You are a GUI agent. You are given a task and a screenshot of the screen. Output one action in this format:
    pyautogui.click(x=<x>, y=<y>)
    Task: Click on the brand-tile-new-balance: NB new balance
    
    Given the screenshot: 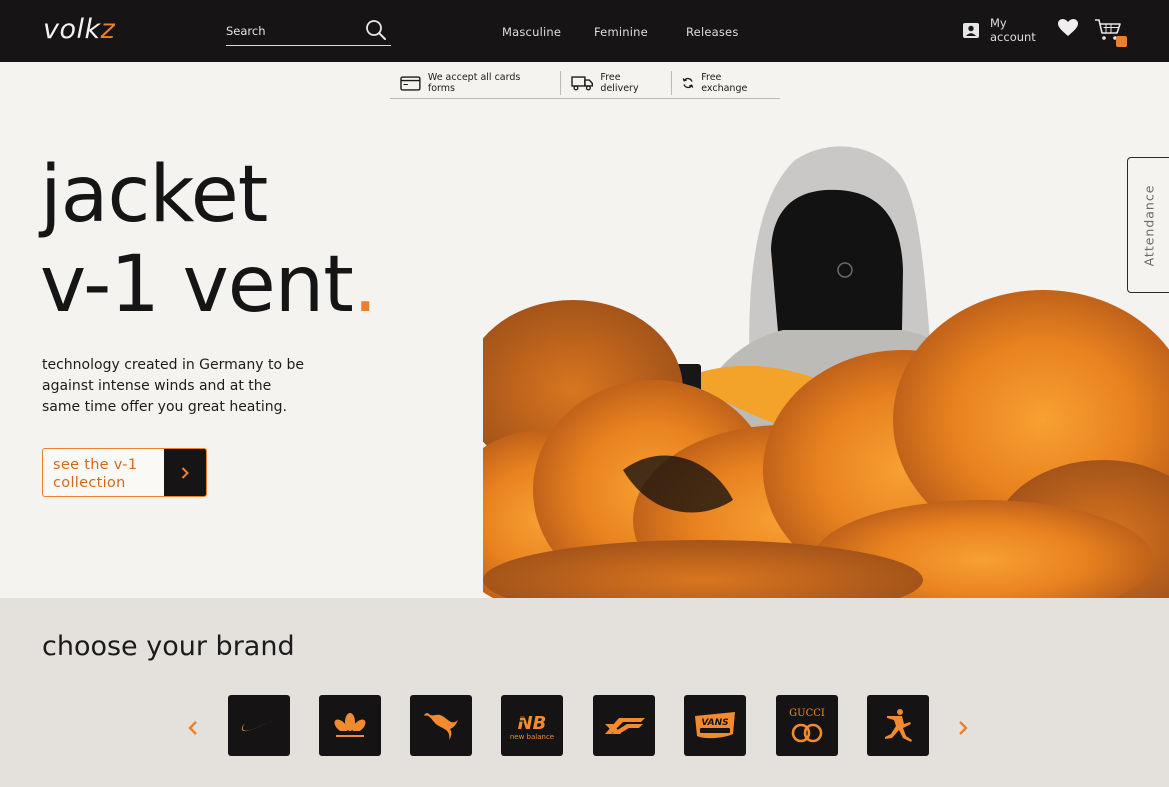 What is the action you would take?
    pyautogui.click(x=532, y=725)
    